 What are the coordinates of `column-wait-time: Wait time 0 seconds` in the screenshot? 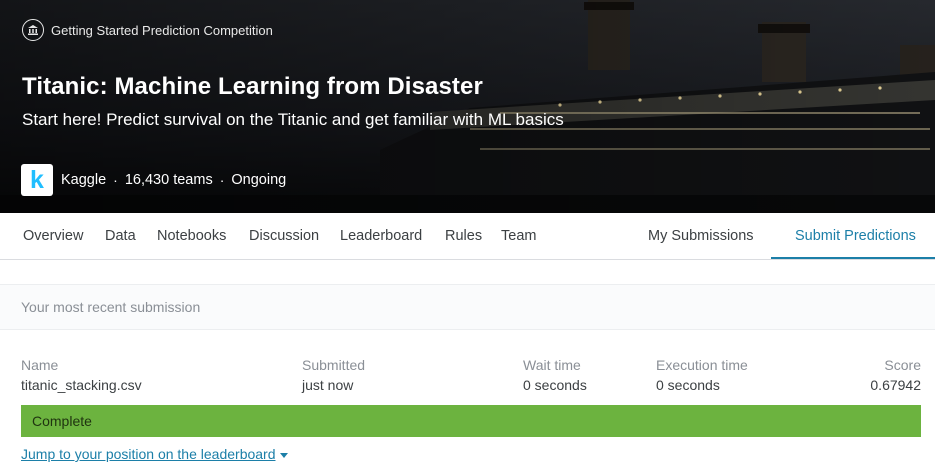 It's located at (555, 376).